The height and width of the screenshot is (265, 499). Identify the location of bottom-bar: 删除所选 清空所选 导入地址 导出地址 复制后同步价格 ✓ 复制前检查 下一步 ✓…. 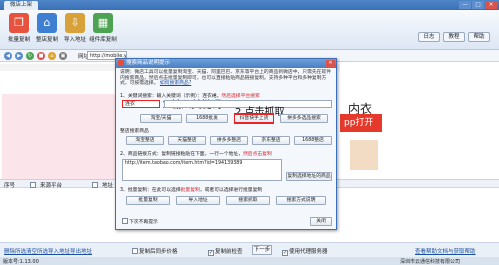
(249, 250).